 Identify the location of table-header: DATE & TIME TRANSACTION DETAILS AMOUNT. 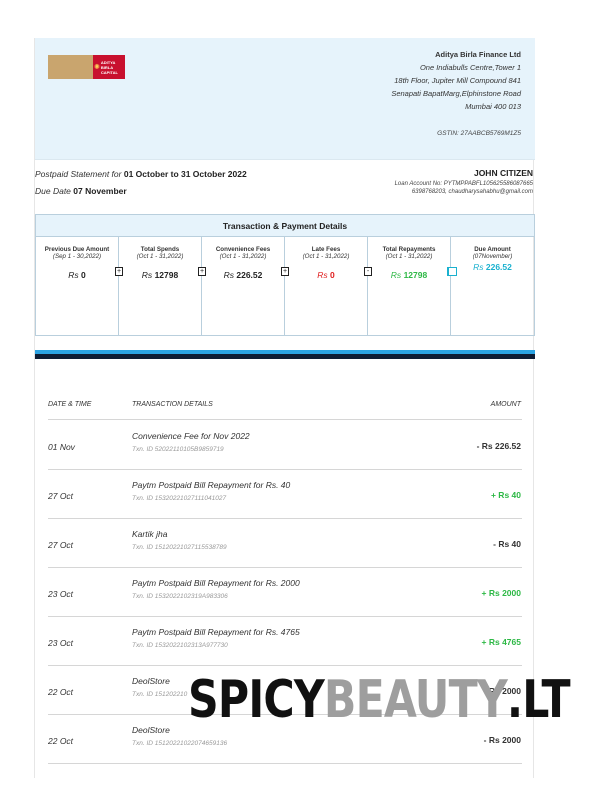
(285, 410).